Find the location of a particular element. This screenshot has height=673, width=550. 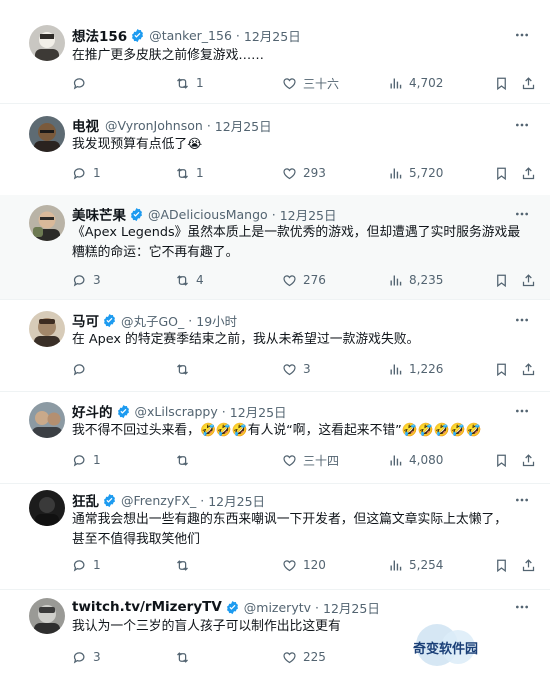

display-name: 电视 is located at coordinates (85, 125).